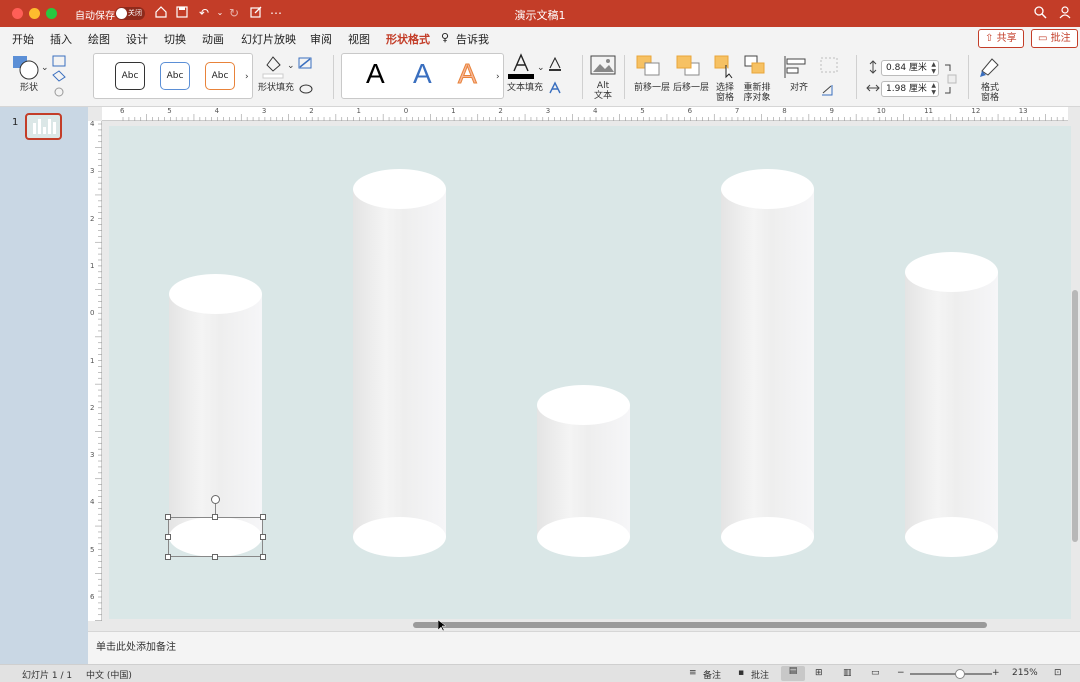 Image resolution: width=1080 pixels, height=682 pixels. What do you see at coordinates (43, 126) in the screenshot?
I see `slide-thumbnail` at bounding box center [43, 126].